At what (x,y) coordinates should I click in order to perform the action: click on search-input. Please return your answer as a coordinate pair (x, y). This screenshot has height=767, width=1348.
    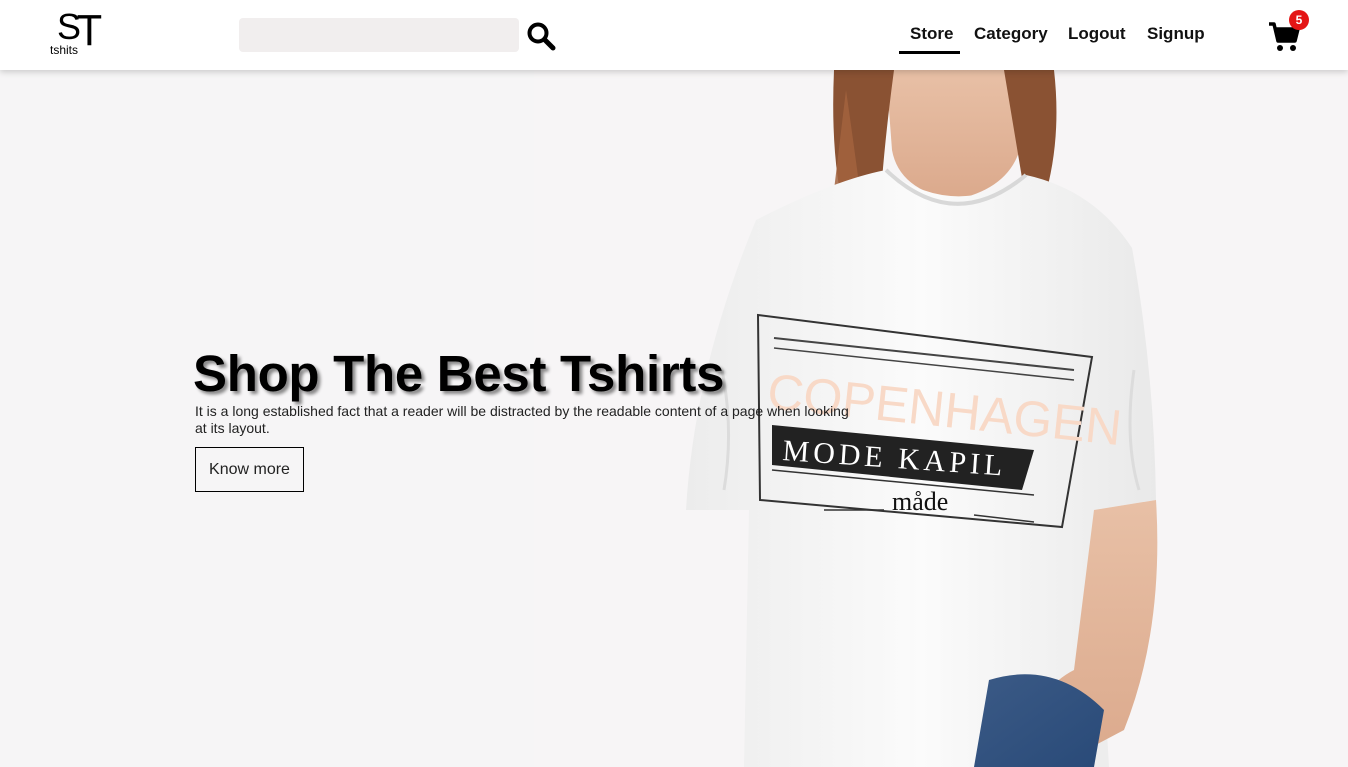
    Looking at the image, I should click on (379, 35).